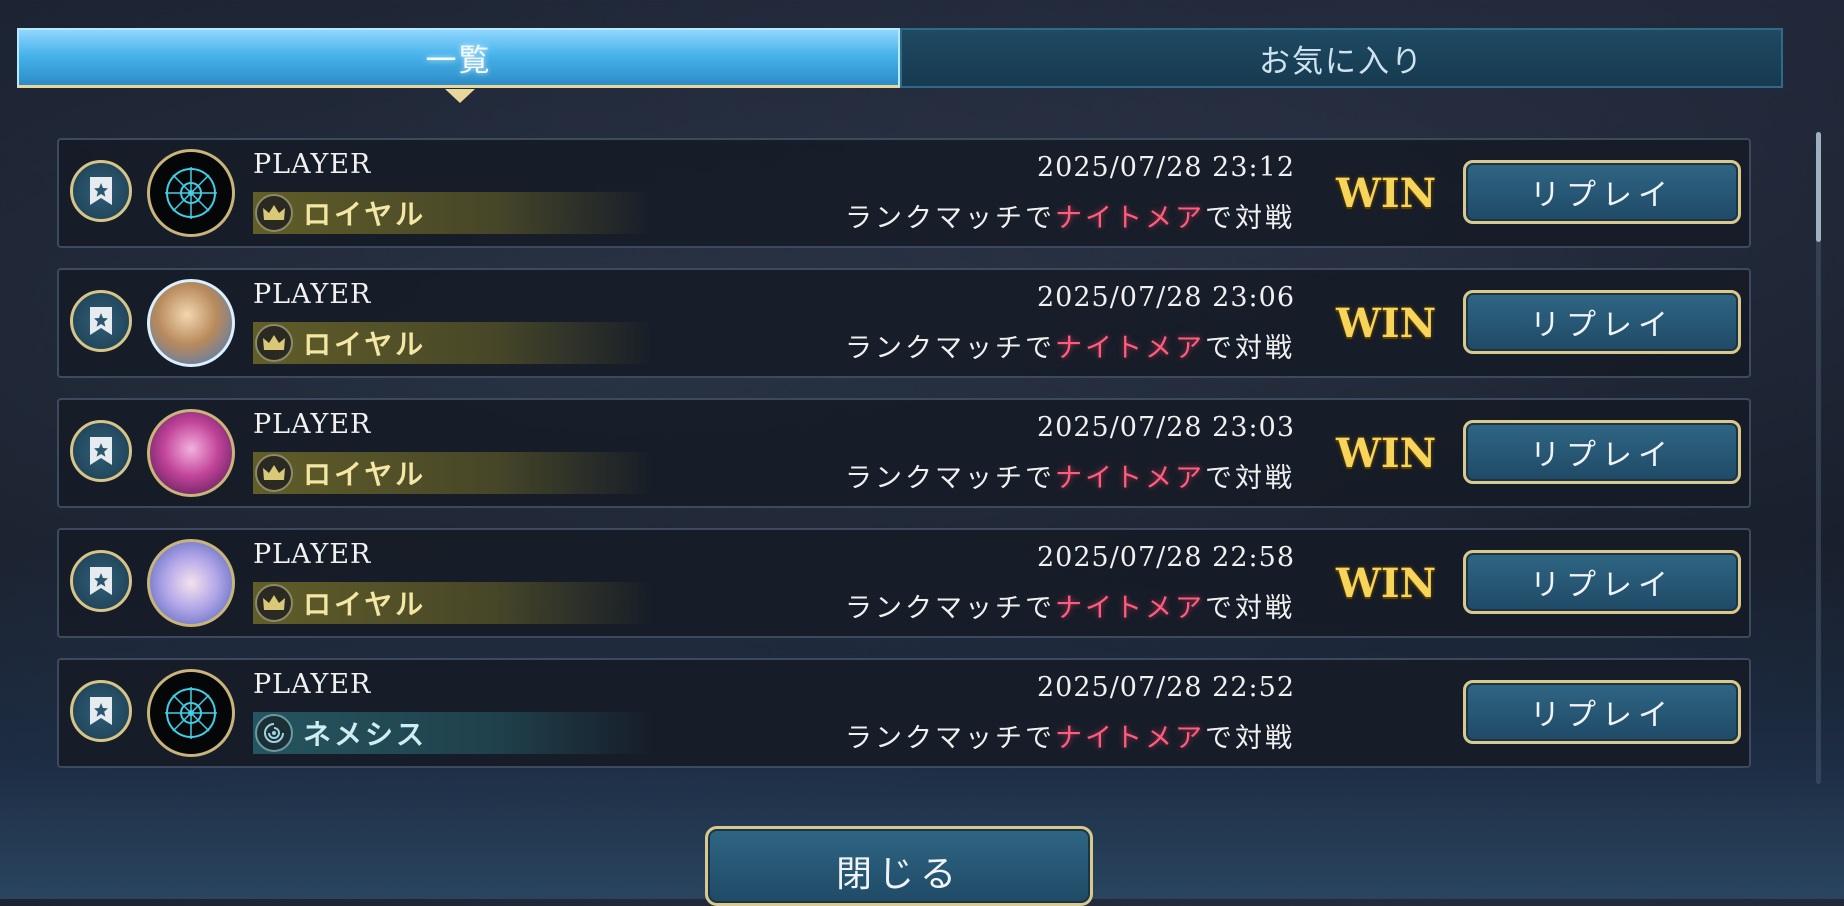 The height and width of the screenshot is (906, 1844). What do you see at coordinates (1341, 58) in the screenshot?
I see `tab-favorites: お気に入り` at bounding box center [1341, 58].